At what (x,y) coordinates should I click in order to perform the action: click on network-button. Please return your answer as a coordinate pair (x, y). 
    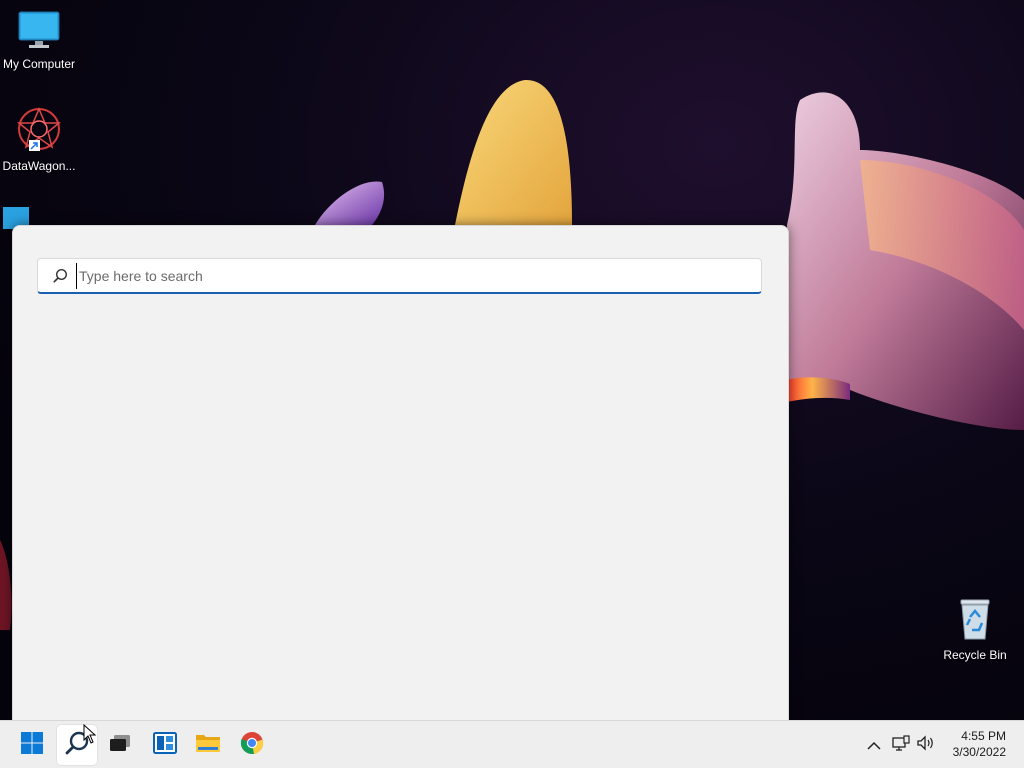
    Looking at the image, I should click on (901, 745).